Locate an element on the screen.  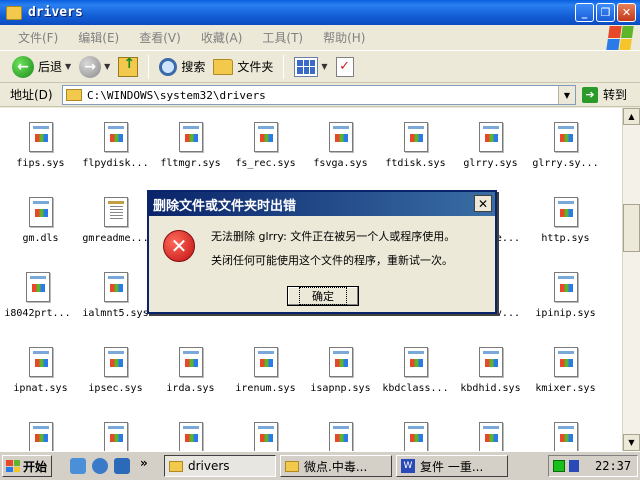
file-item: ipinip.sys is located at coordinates (565, 295).